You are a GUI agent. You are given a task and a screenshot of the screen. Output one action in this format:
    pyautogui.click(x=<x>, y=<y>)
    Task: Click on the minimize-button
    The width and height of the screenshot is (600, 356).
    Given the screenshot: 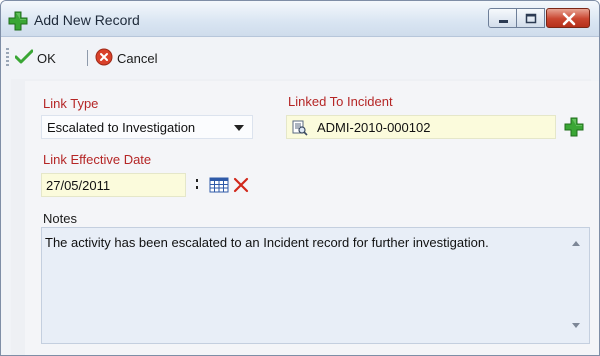 What is the action you would take?
    pyautogui.click(x=502, y=18)
    